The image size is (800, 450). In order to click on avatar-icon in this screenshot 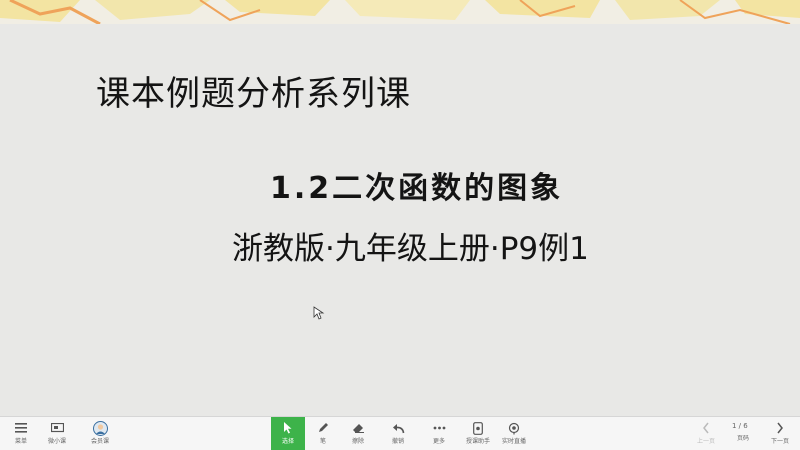, I will do `click(100, 428)`.